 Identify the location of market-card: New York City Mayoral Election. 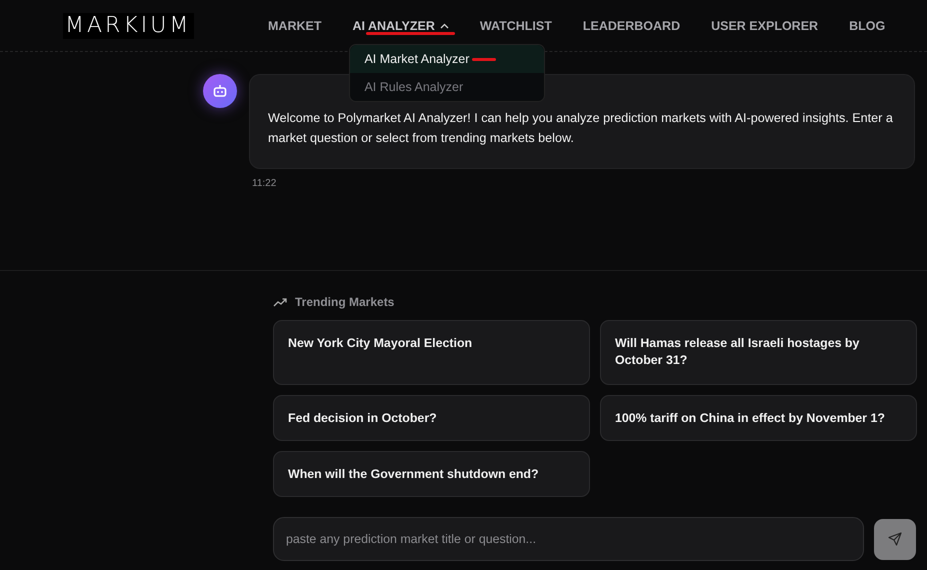
(431, 352).